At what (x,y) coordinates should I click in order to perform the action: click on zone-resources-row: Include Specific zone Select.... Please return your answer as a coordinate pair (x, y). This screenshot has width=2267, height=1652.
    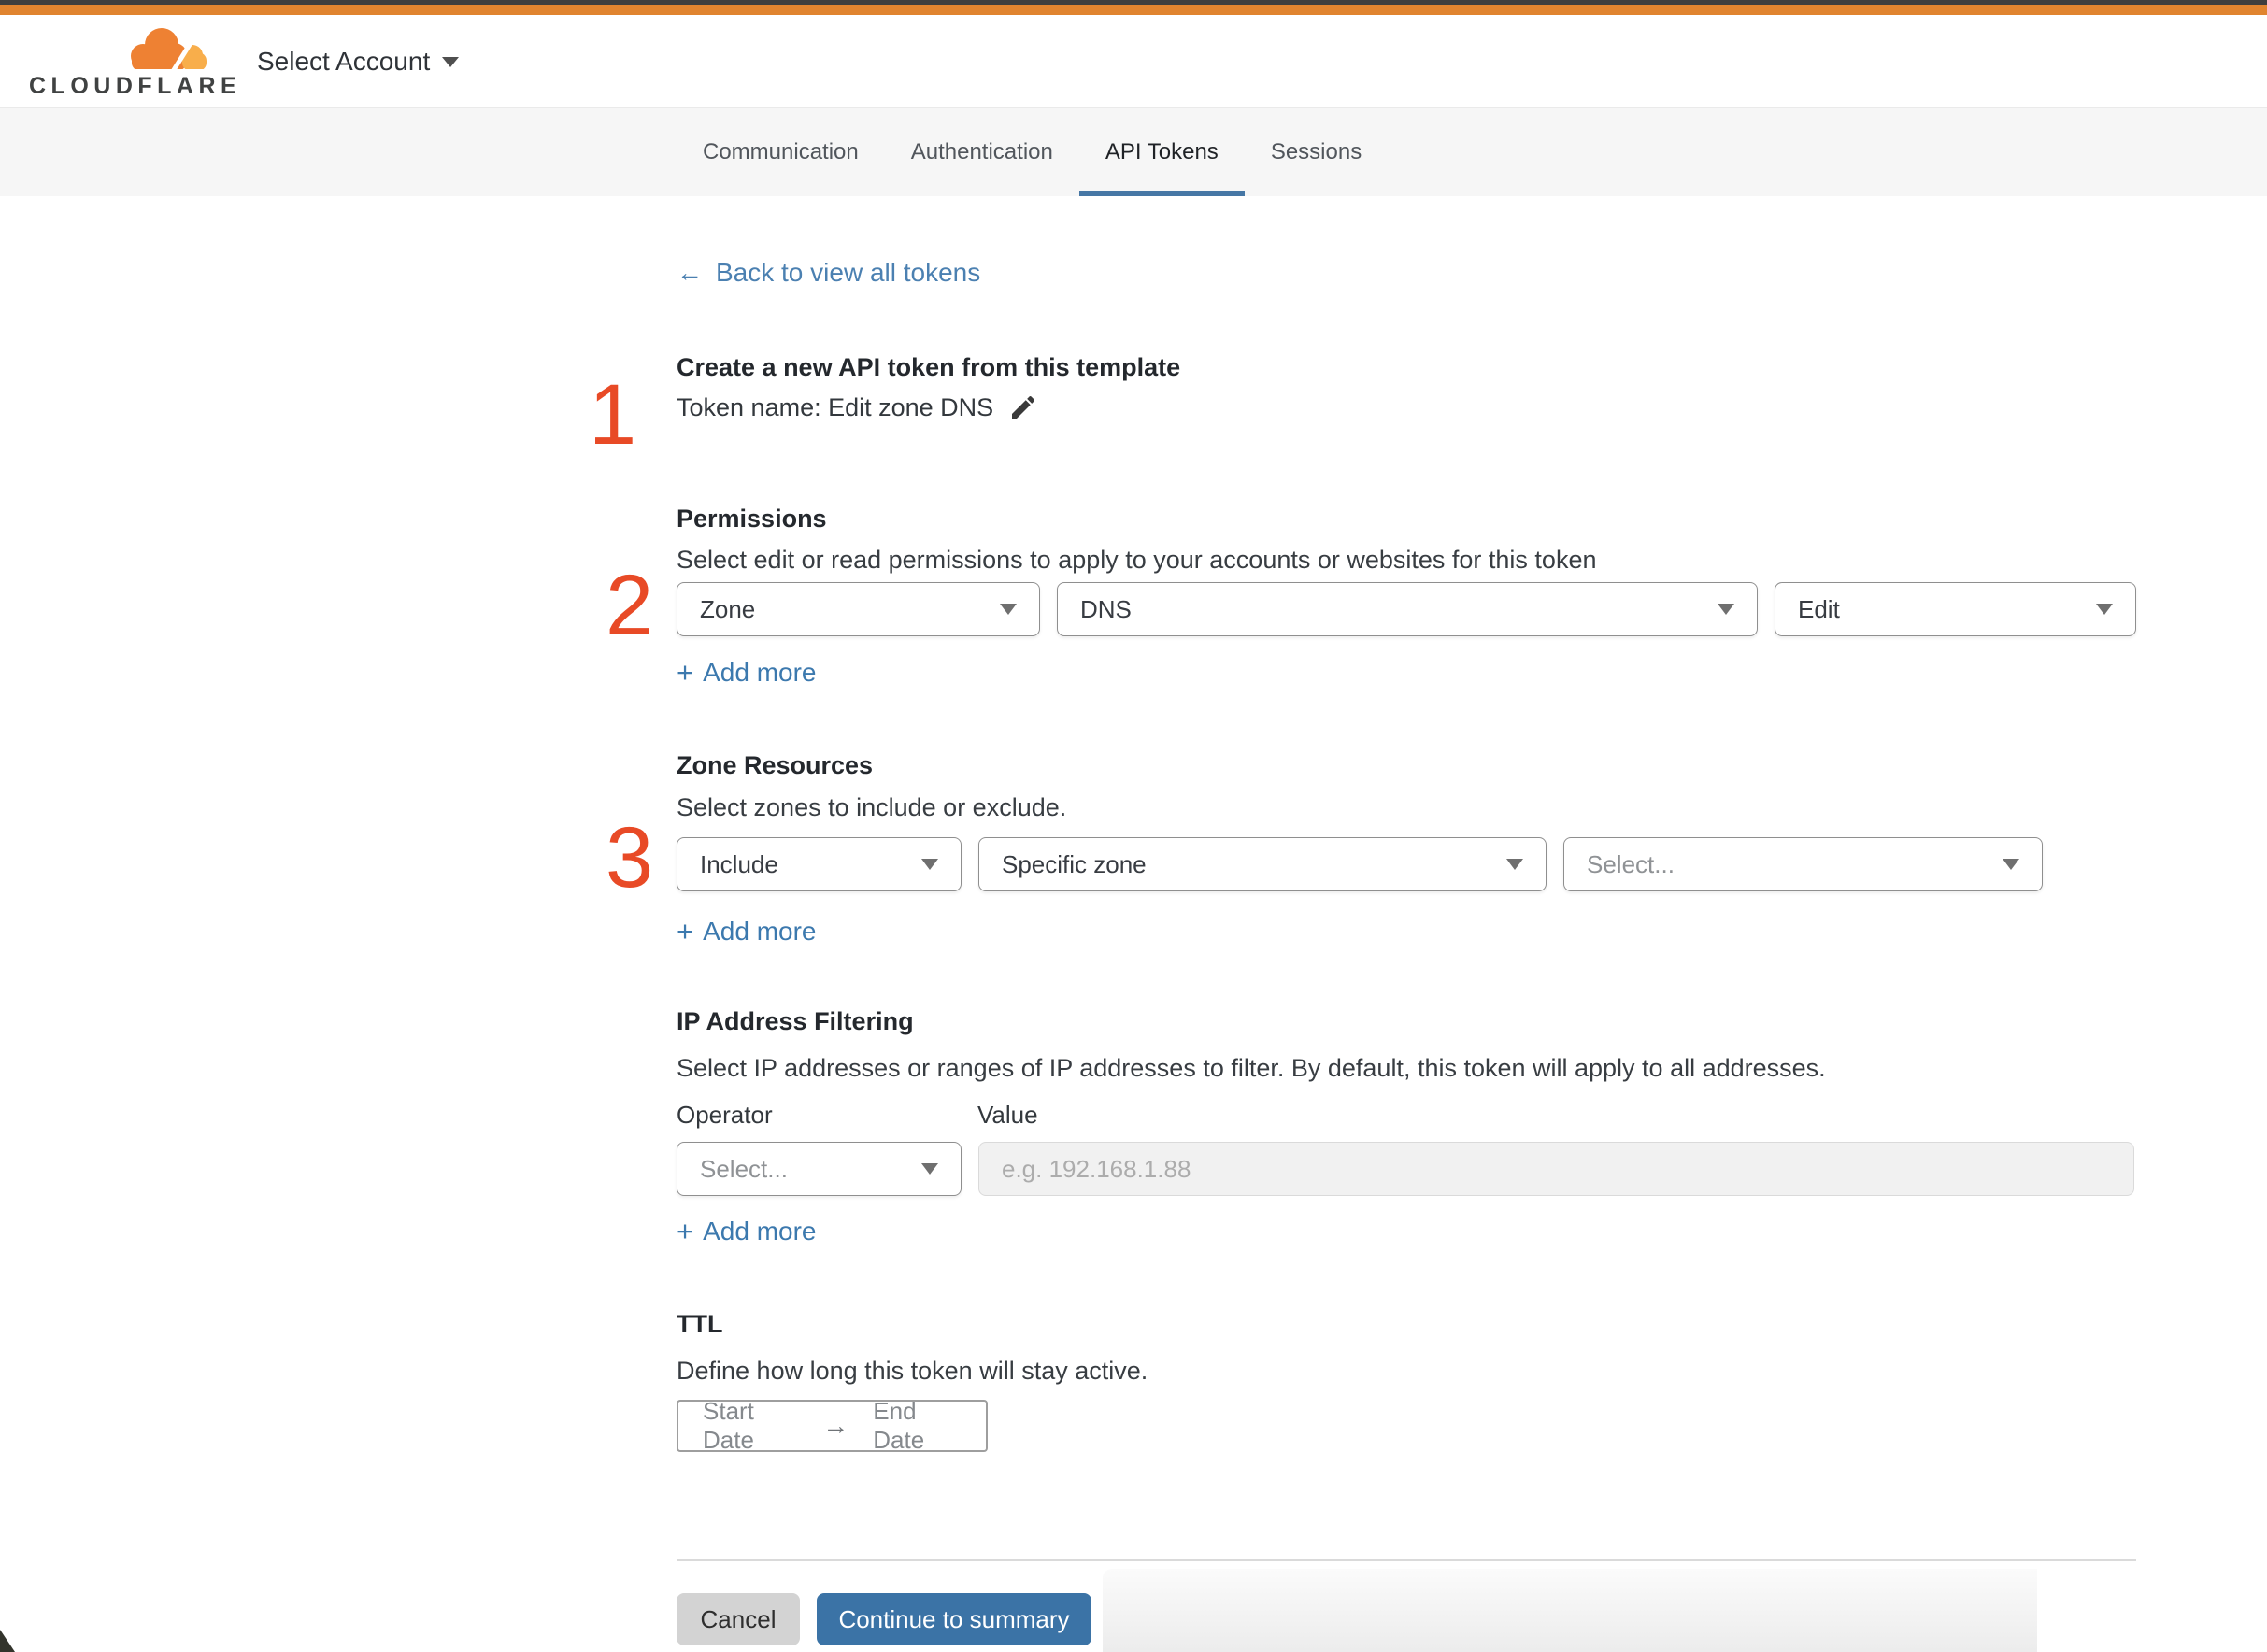
    Looking at the image, I should click on (1360, 864).